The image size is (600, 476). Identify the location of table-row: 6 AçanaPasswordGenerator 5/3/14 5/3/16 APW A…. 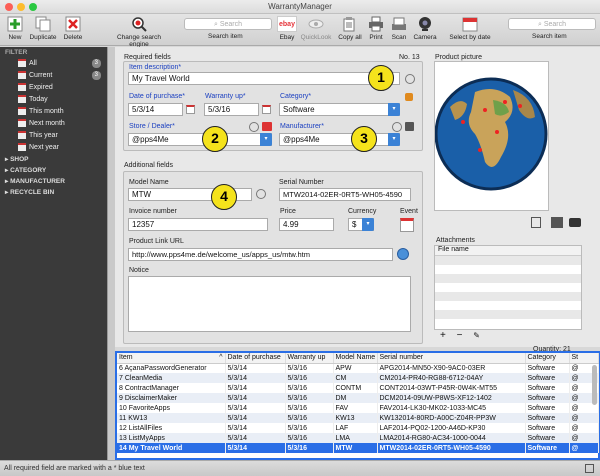
(358, 368).